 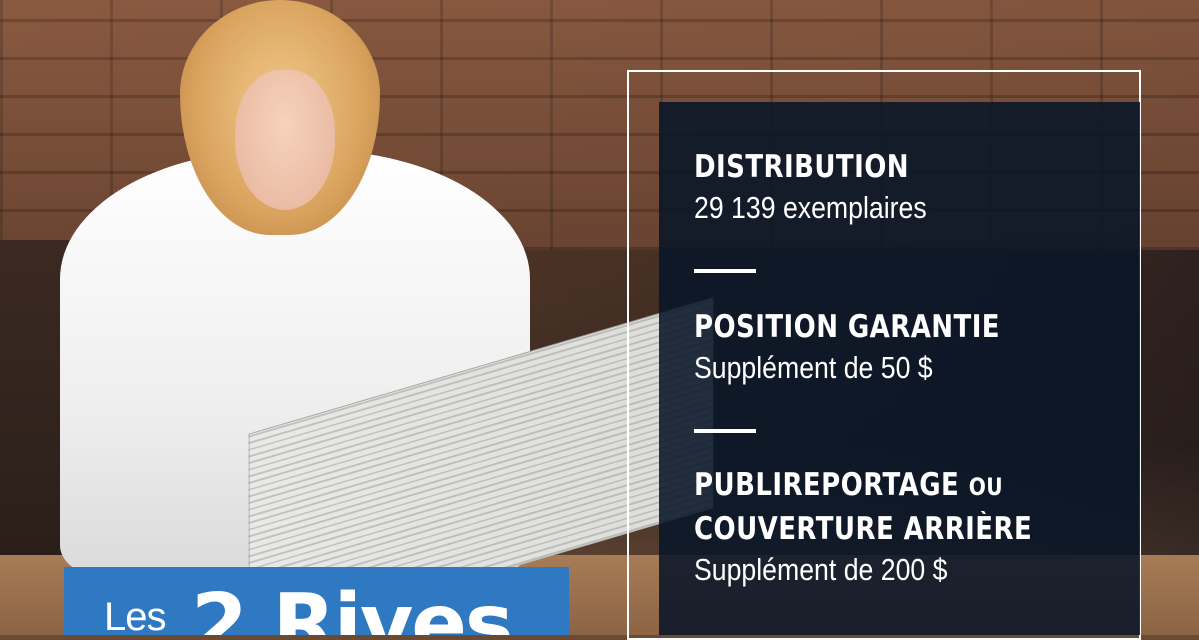 What do you see at coordinates (829, 187) in the screenshot?
I see `distribution-section: DISTRIBUTION 29 139 exemplaires` at bounding box center [829, 187].